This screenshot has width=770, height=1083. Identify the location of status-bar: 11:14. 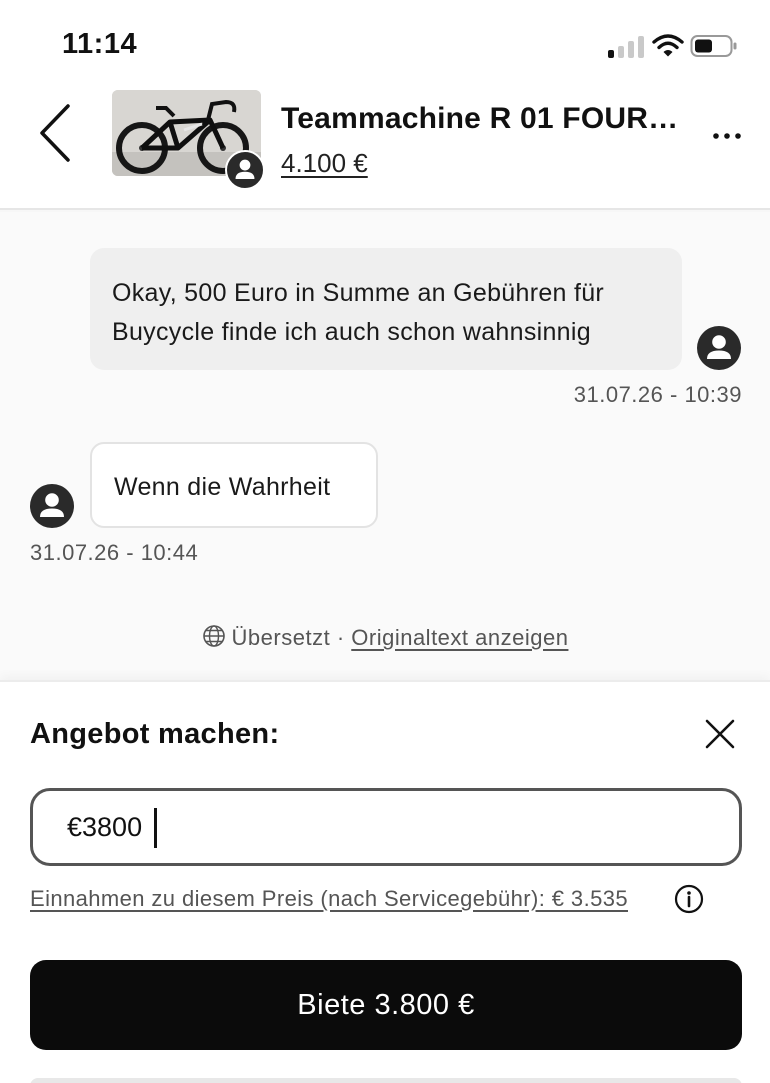
(385, 44).